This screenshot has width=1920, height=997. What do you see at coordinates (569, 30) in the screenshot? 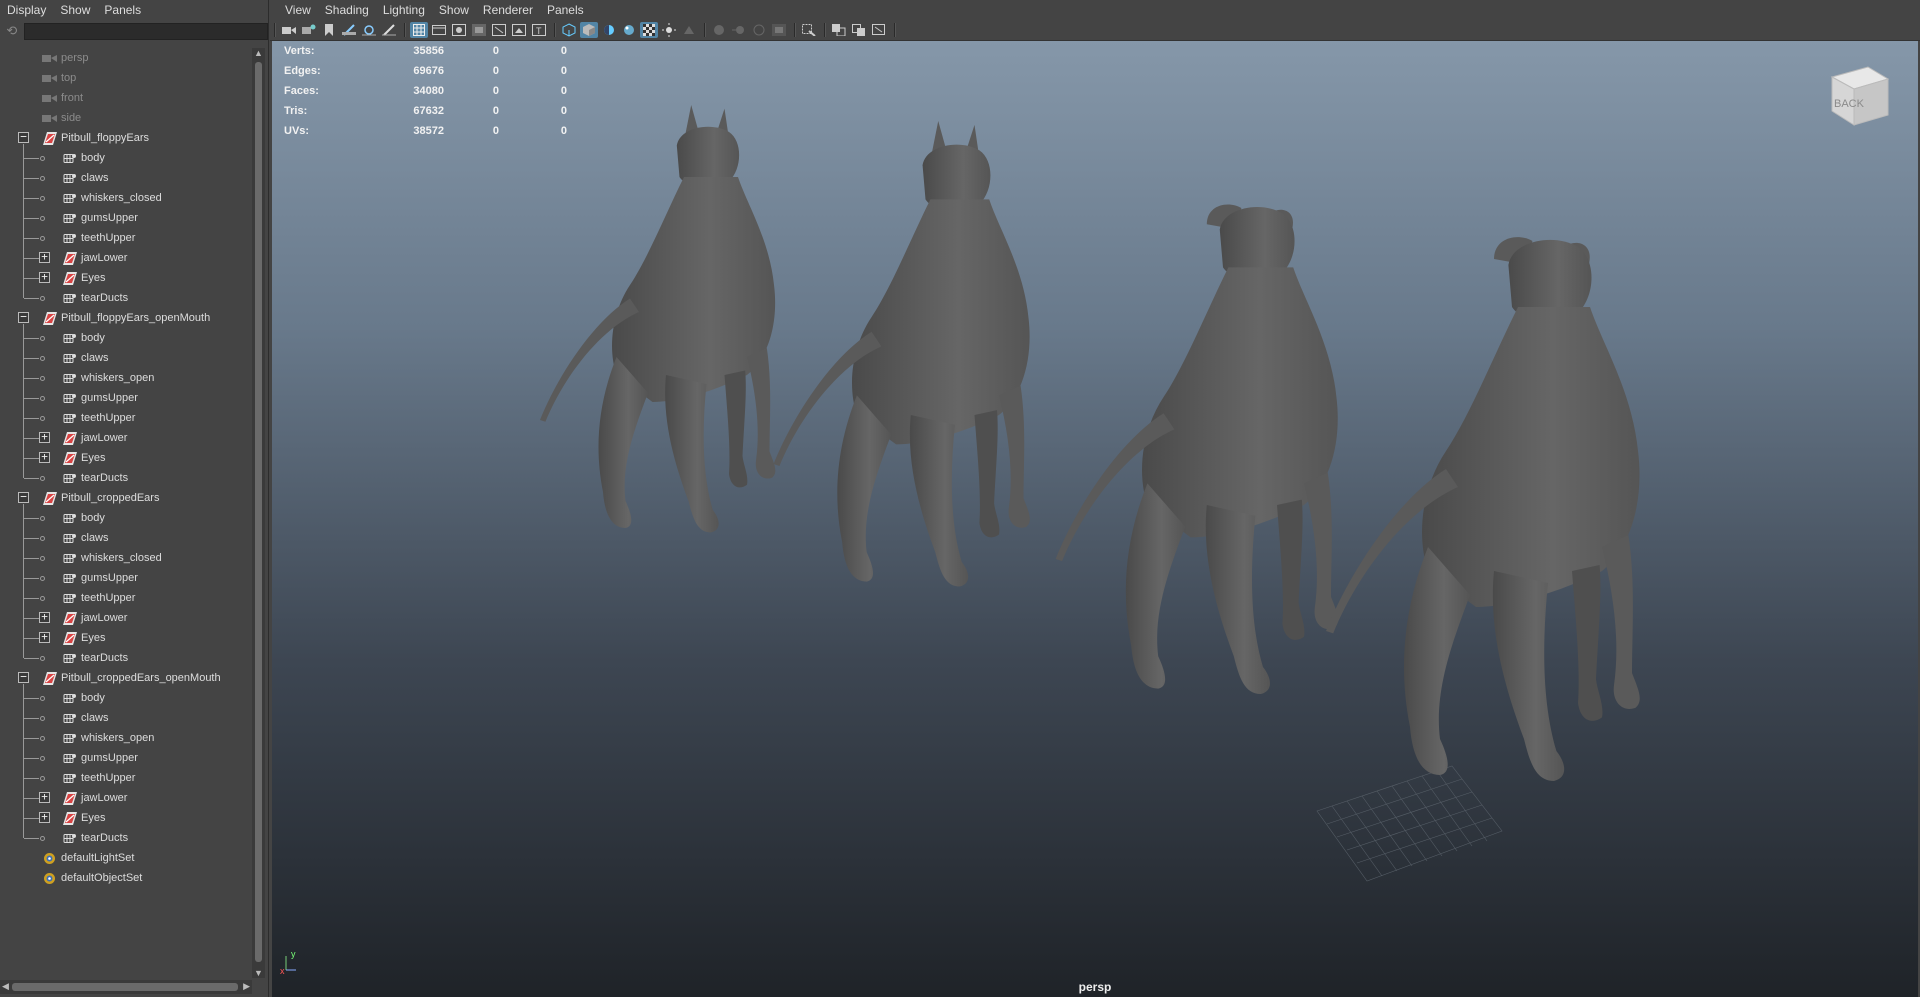
I see `wireframe-icon` at bounding box center [569, 30].